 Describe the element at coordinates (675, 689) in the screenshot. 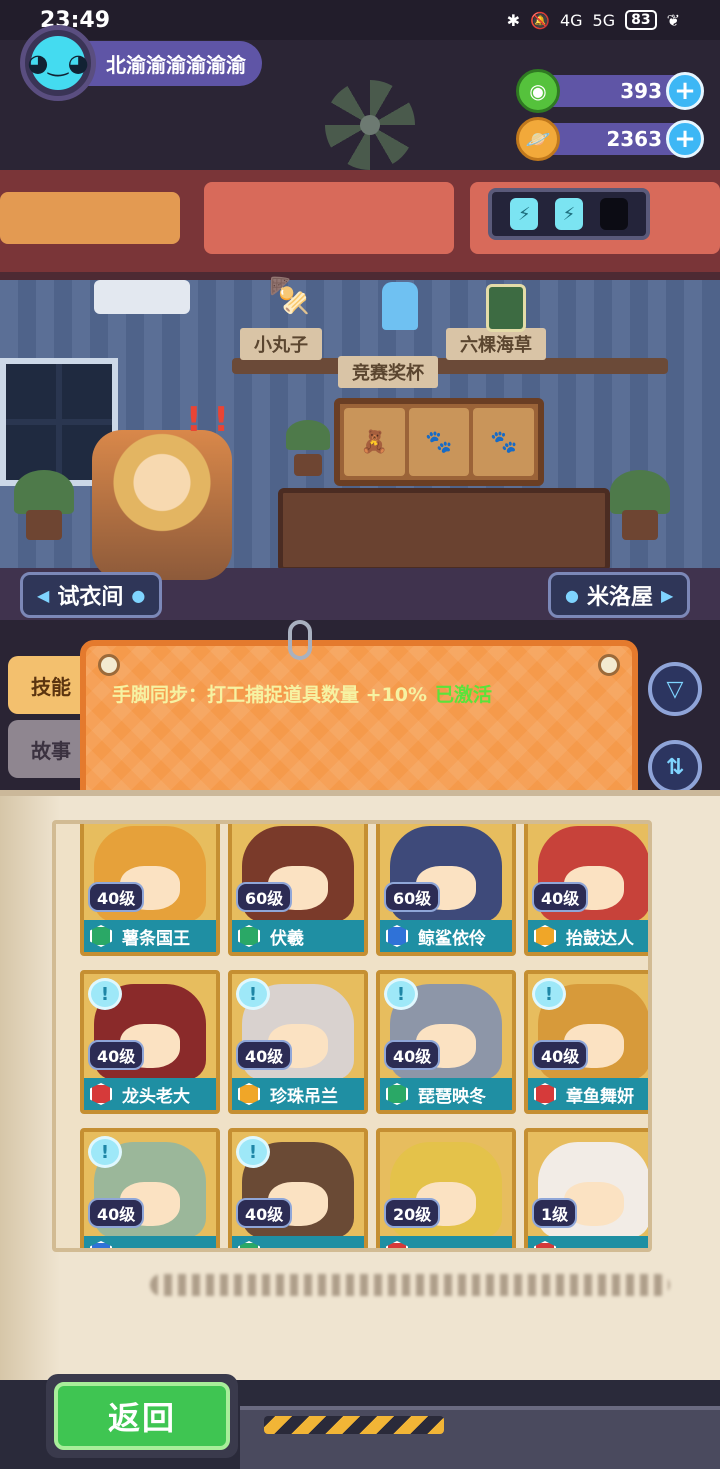

I see `filter-button: ▽` at that location.